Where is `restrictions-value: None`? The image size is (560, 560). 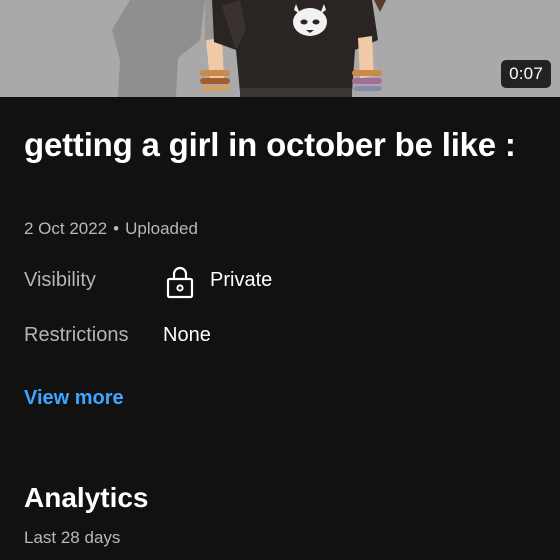
restrictions-value: None is located at coordinates (187, 335).